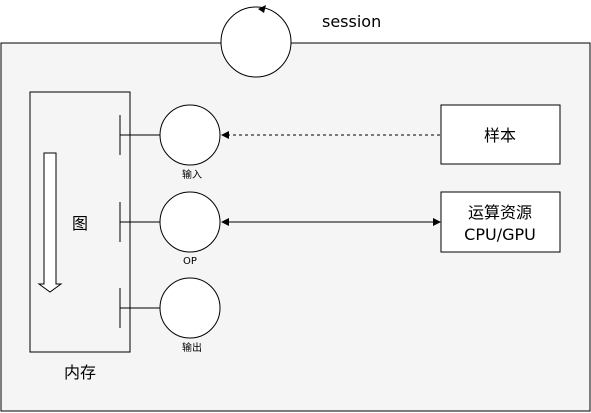  I want to click on input-node, so click(190, 135).